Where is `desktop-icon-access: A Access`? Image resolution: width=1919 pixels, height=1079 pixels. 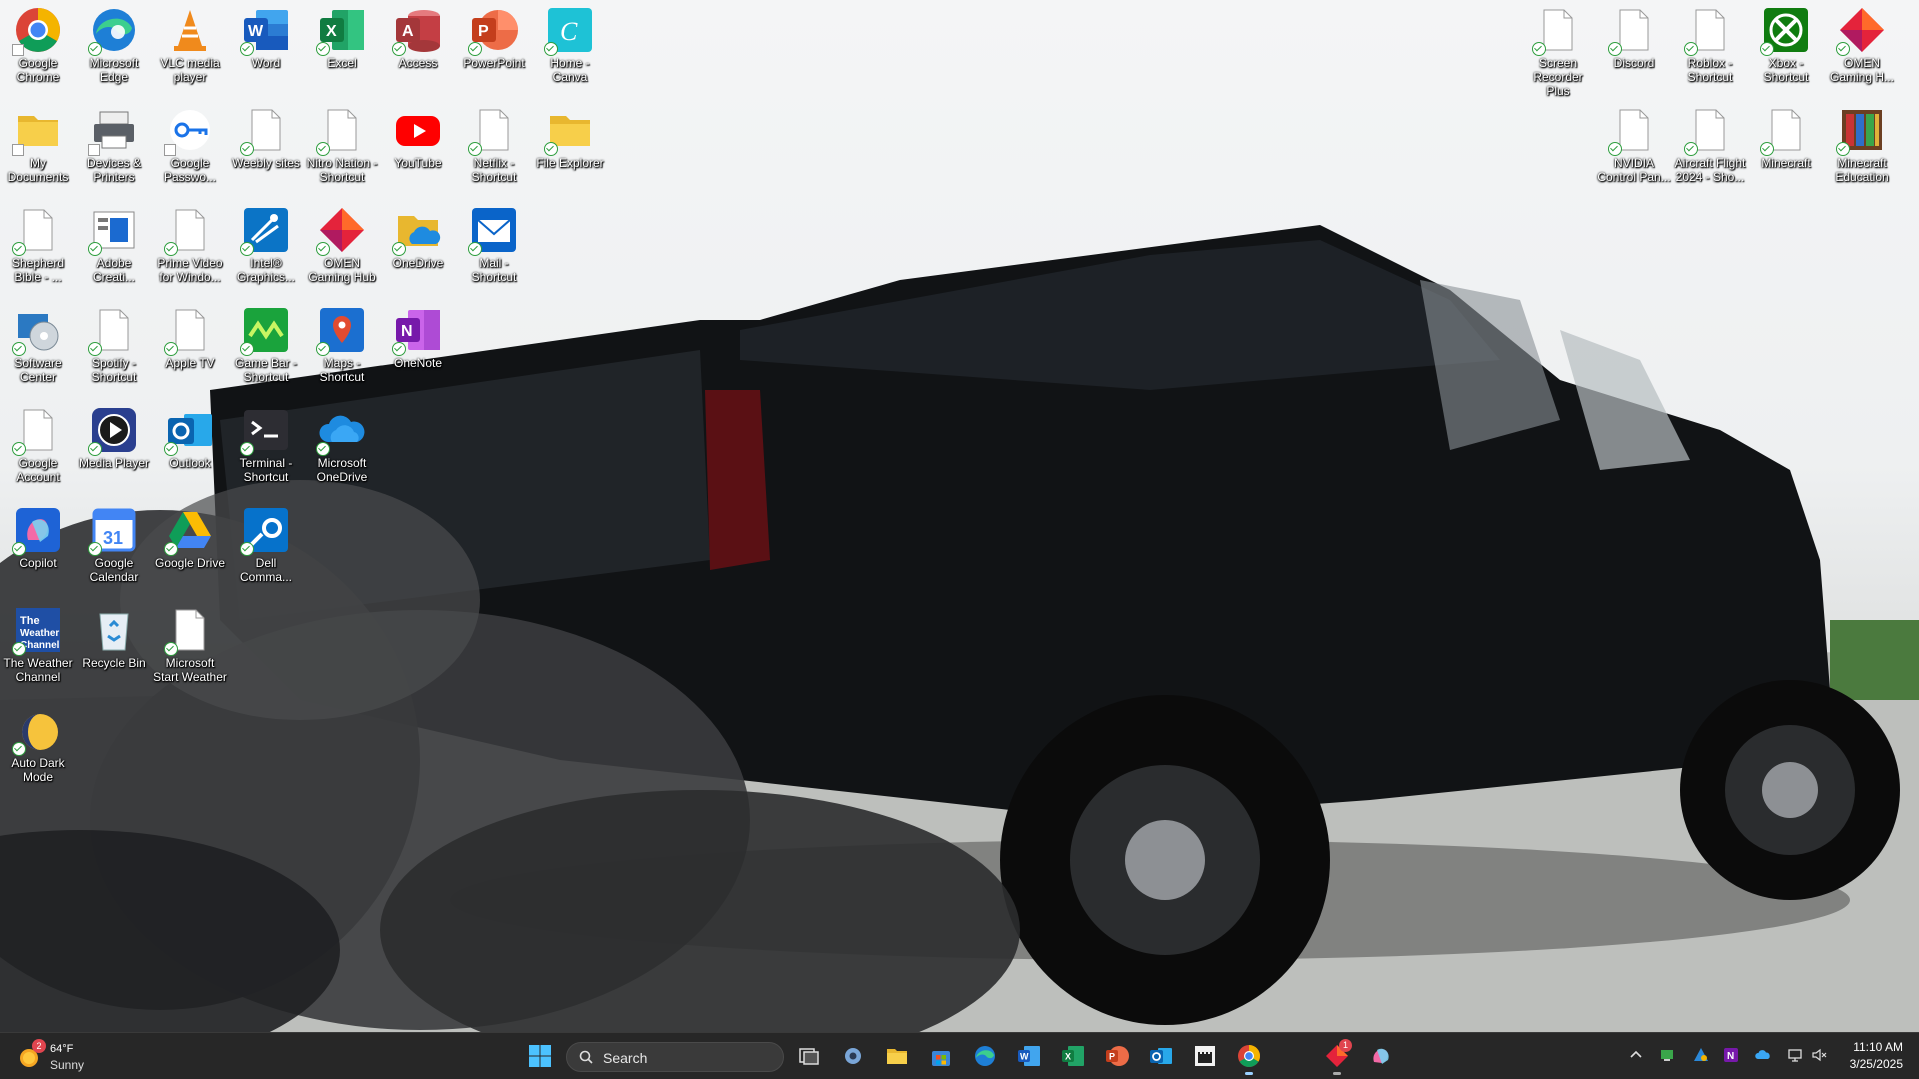
desktop-icon-access: A Access is located at coordinates (418, 35).